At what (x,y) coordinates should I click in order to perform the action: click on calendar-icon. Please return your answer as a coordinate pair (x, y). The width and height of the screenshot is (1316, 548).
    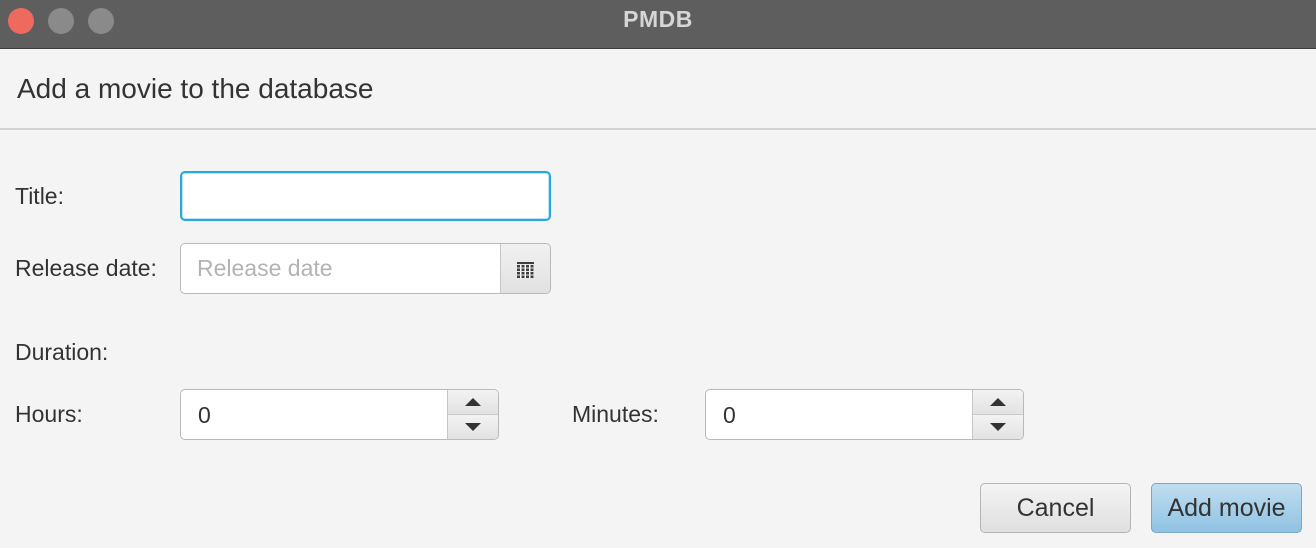
    Looking at the image, I should click on (525, 270).